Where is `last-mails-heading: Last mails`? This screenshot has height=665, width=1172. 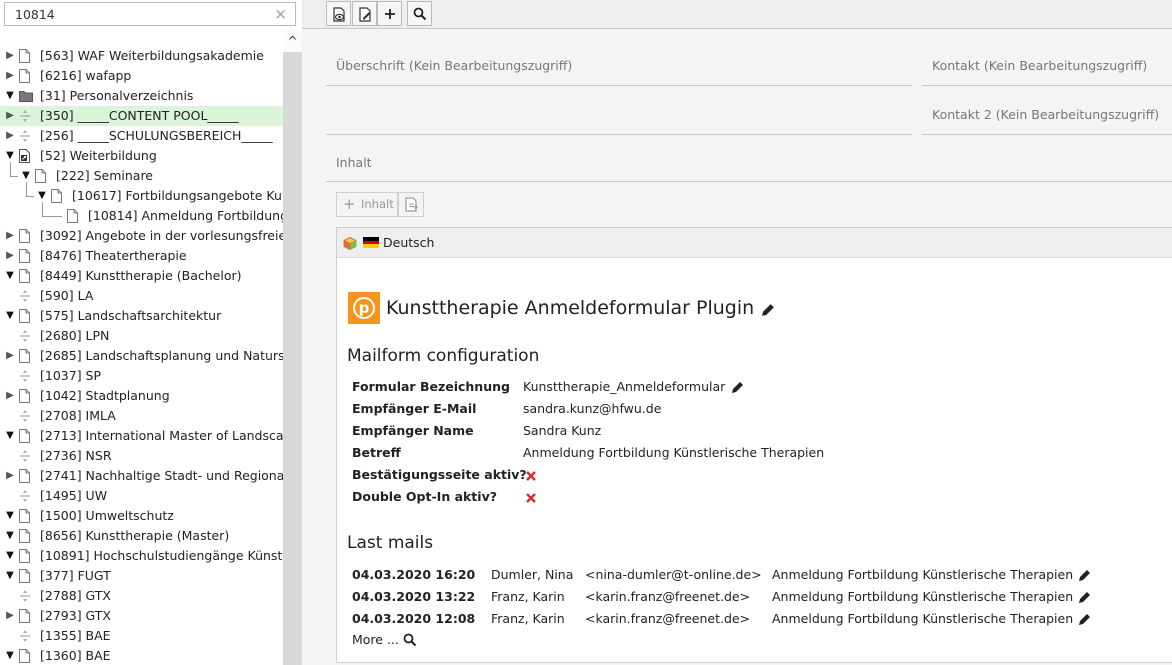 last-mails-heading: Last mails is located at coordinates (390, 543).